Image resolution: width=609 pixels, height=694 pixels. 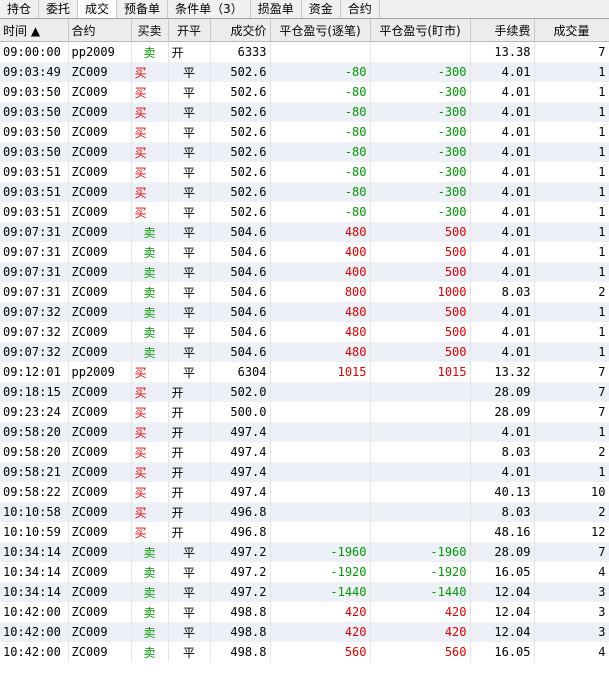 I want to click on table-row: 09:07:31 ZC009 卖平 504.6 480 500 4.01 1, so click(x=304, y=232).